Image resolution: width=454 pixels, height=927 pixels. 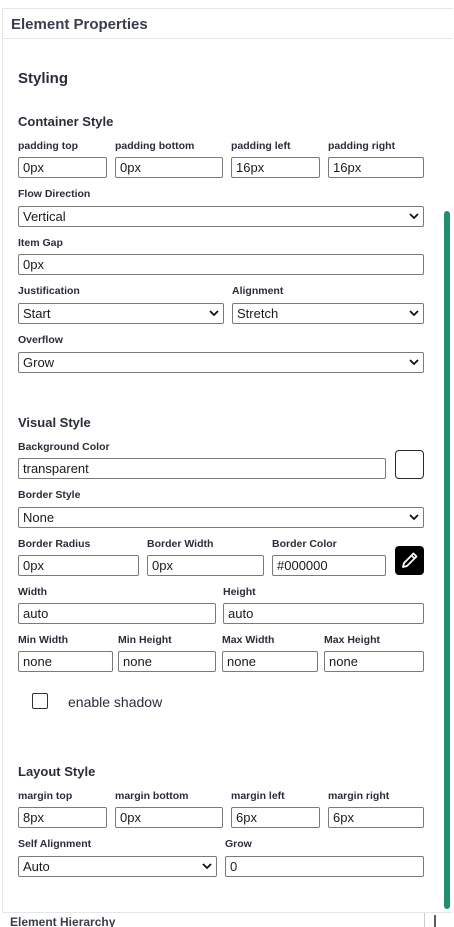 I want to click on border-width-input: 0px, so click(x=205, y=565).